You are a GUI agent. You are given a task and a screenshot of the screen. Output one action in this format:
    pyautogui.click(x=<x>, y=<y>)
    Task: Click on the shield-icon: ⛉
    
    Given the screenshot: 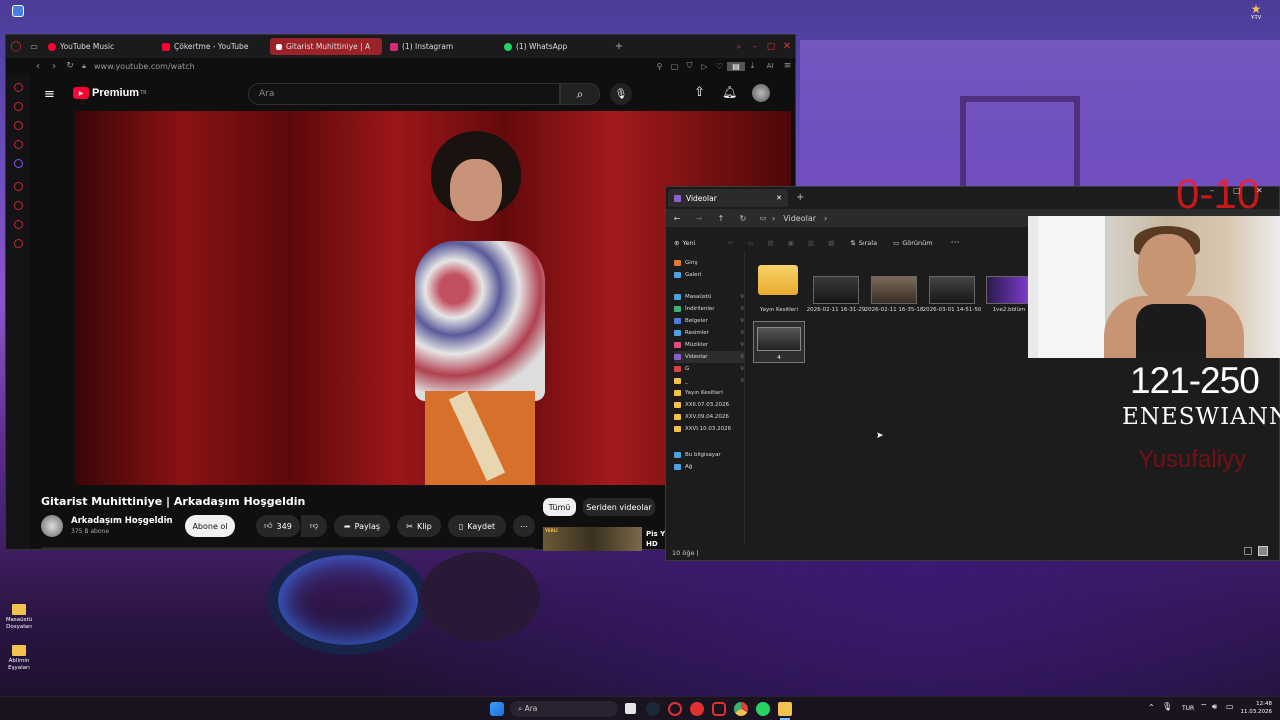 What is the action you would take?
    pyautogui.click(x=689, y=66)
    